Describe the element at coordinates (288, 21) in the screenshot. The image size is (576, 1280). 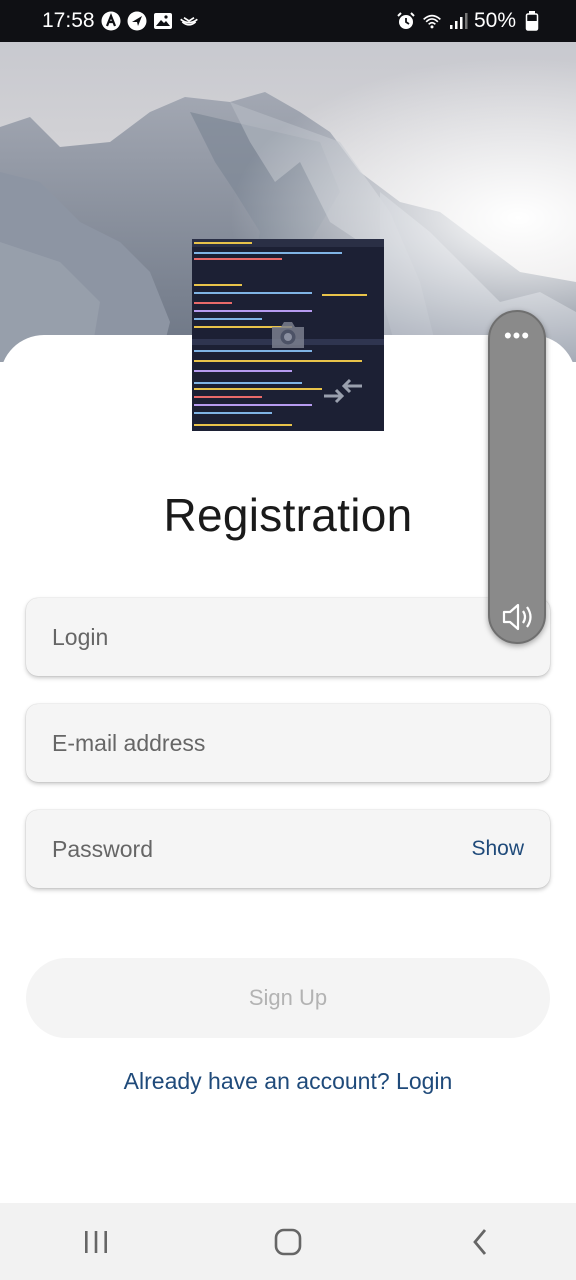
I see `status-bar: 17:58 50%` at that location.